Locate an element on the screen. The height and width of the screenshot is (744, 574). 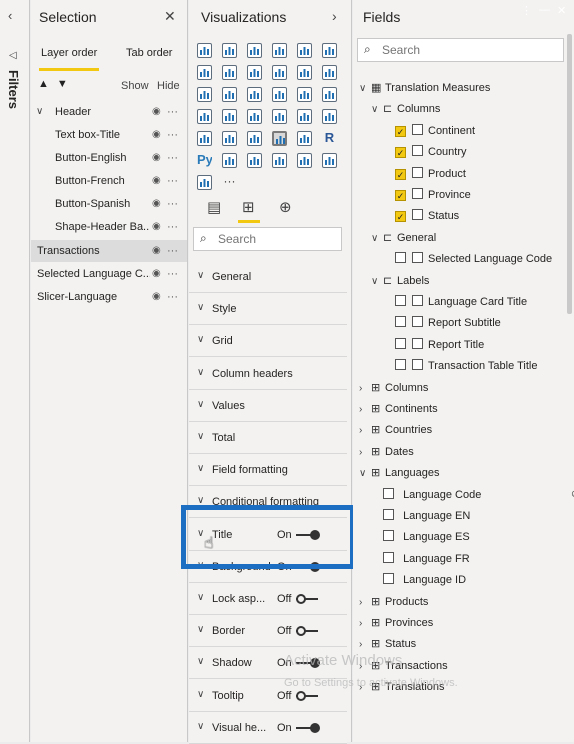
line-clustered-visual-icon is located at coordinates (304, 72).